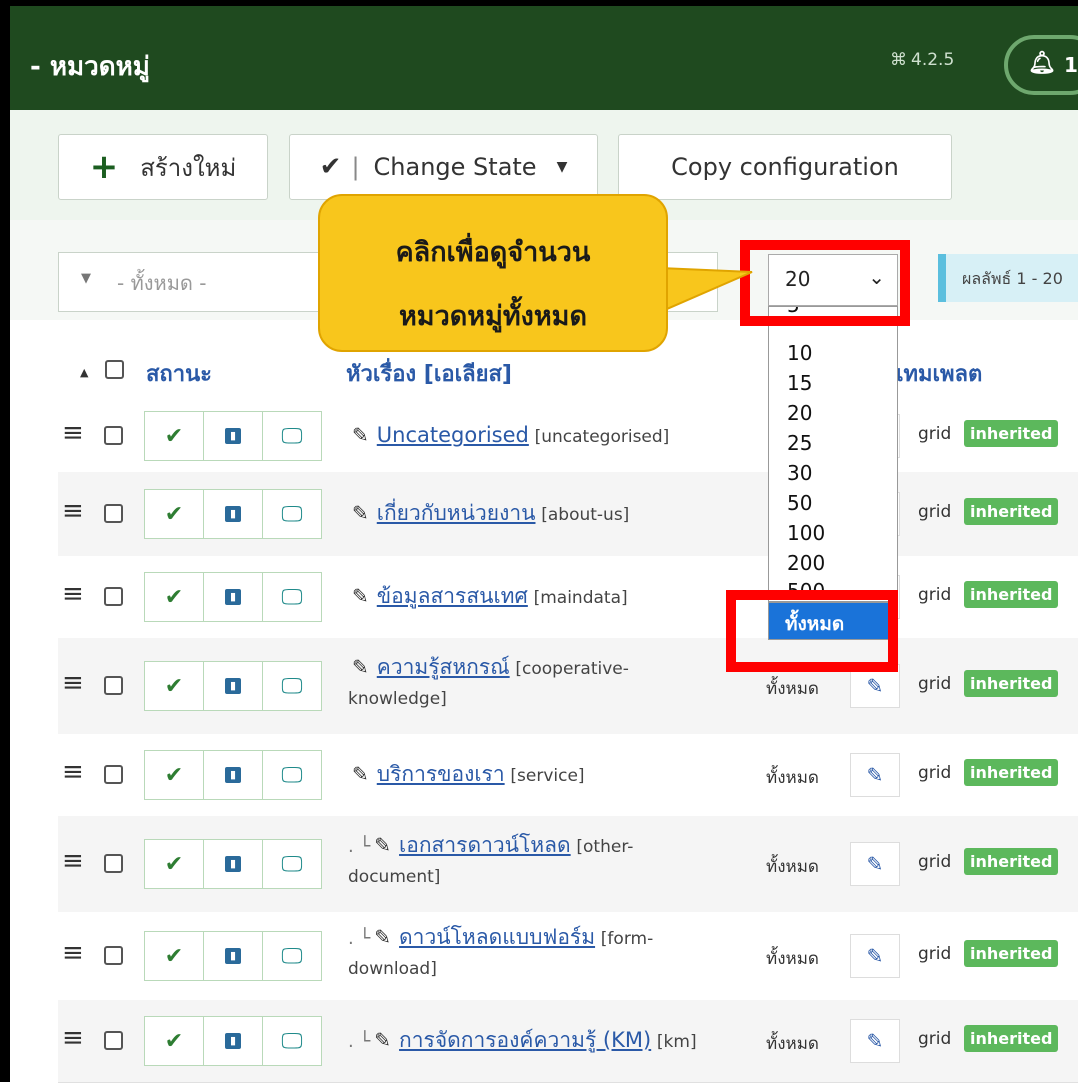  What do you see at coordinates (163, 167) in the screenshot?
I see `new-button: + สร้างใหม่` at bounding box center [163, 167].